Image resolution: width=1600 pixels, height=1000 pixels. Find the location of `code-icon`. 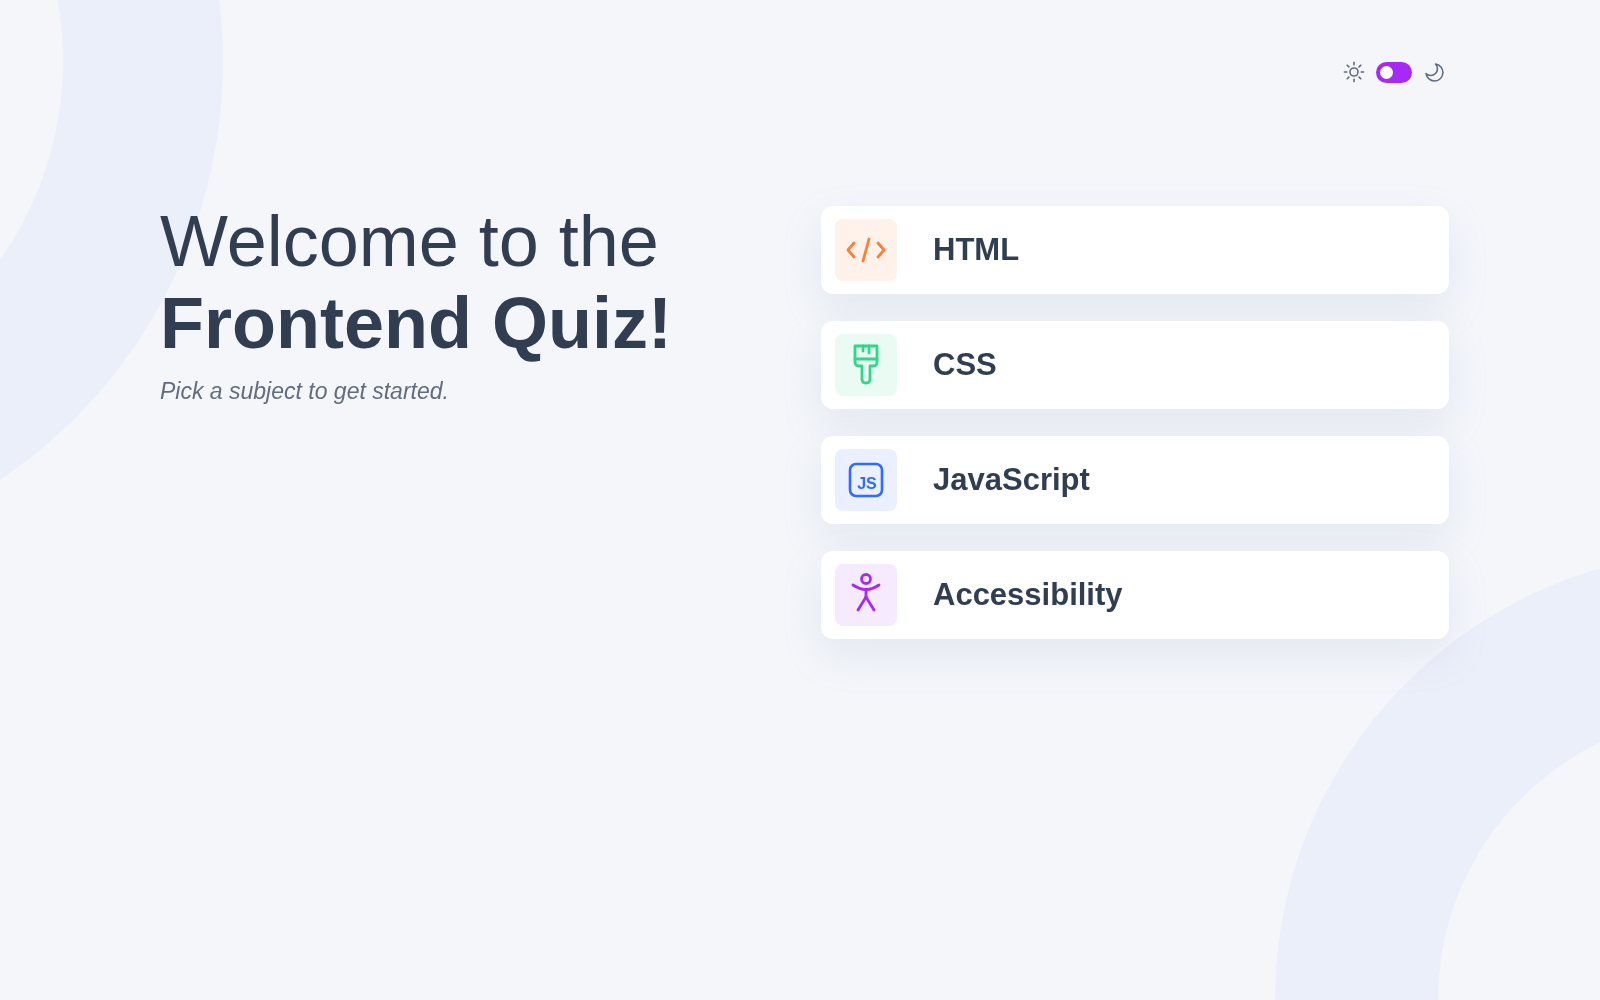

code-icon is located at coordinates (866, 250).